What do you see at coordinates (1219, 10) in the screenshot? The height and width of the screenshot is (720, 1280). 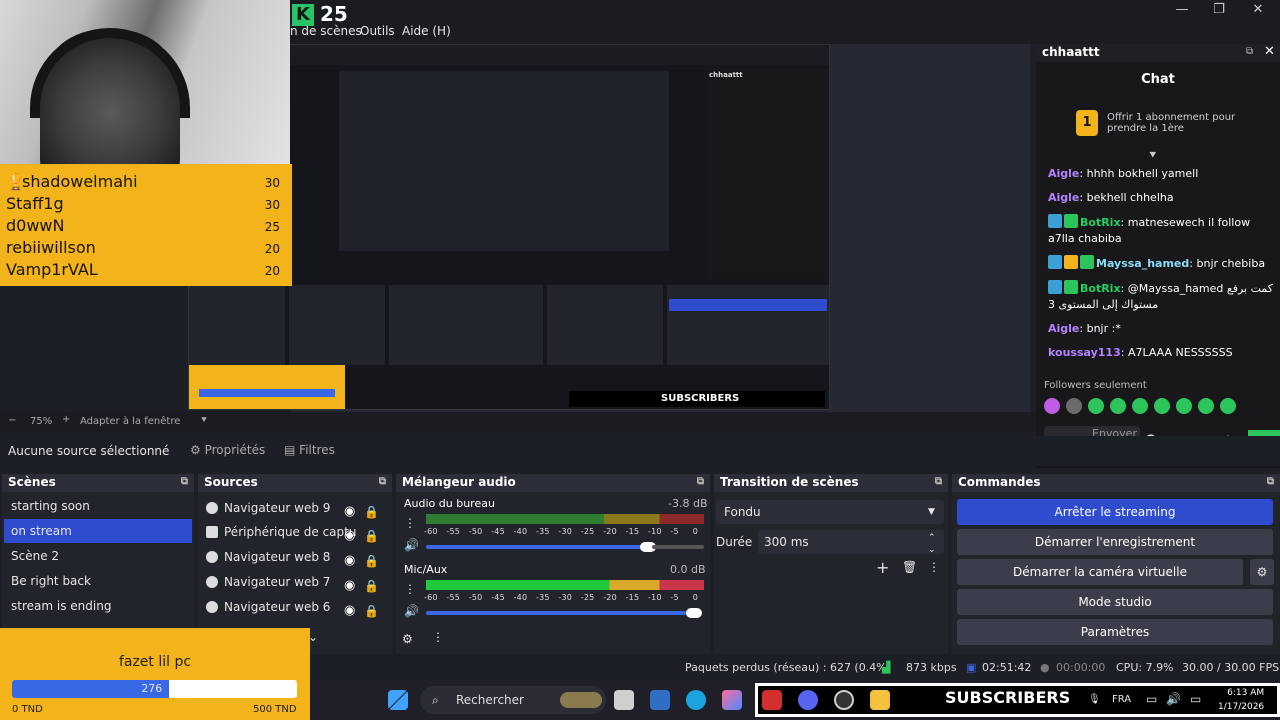 I see `maximize-button: ❐` at bounding box center [1219, 10].